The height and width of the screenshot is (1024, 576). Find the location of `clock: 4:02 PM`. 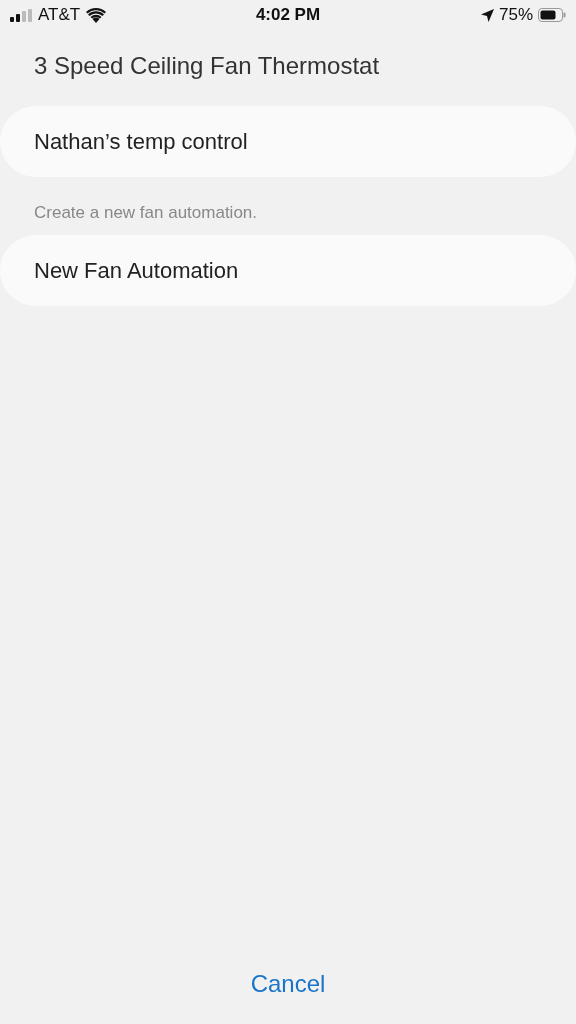

clock: 4:02 PM is located at coordinates (288, 15).